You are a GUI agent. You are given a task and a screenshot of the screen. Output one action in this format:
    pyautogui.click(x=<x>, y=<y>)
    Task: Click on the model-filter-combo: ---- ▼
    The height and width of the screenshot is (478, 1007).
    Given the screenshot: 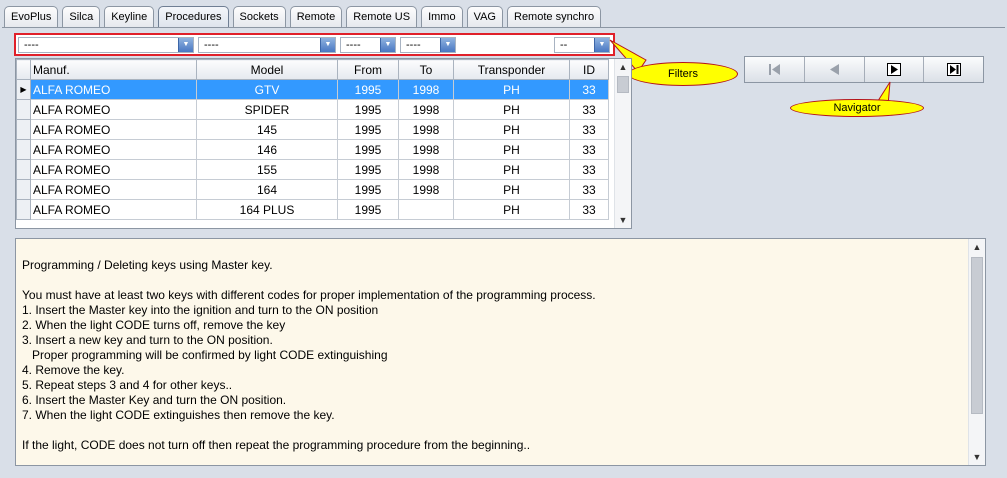 What is the action you would take?
    pyautogui.click(x=267, y=45)
    